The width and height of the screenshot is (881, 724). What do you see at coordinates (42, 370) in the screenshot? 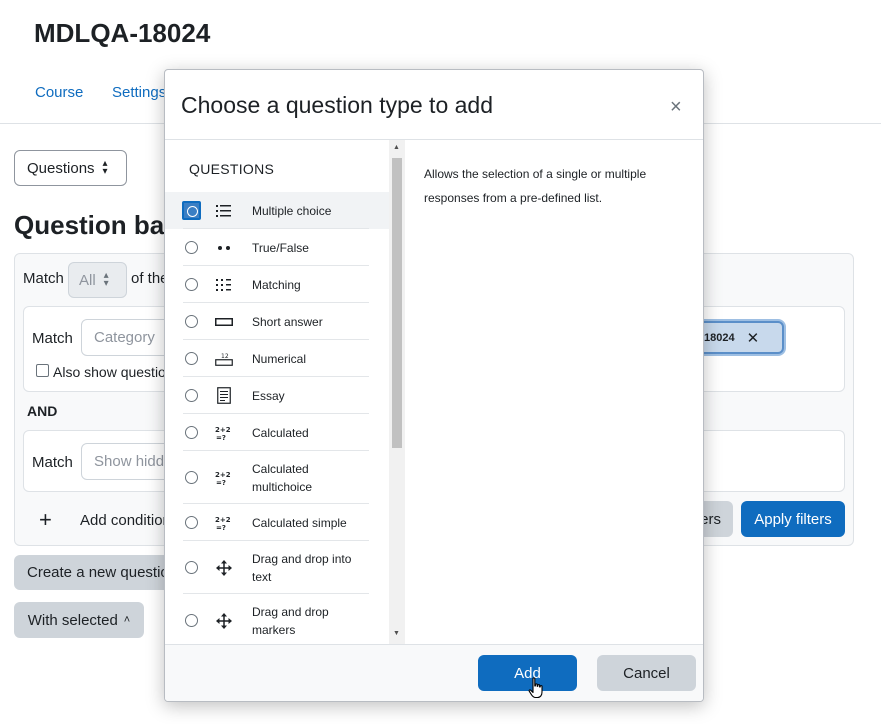
I see `also-show-checkbox` at bounding box center [42, 370].